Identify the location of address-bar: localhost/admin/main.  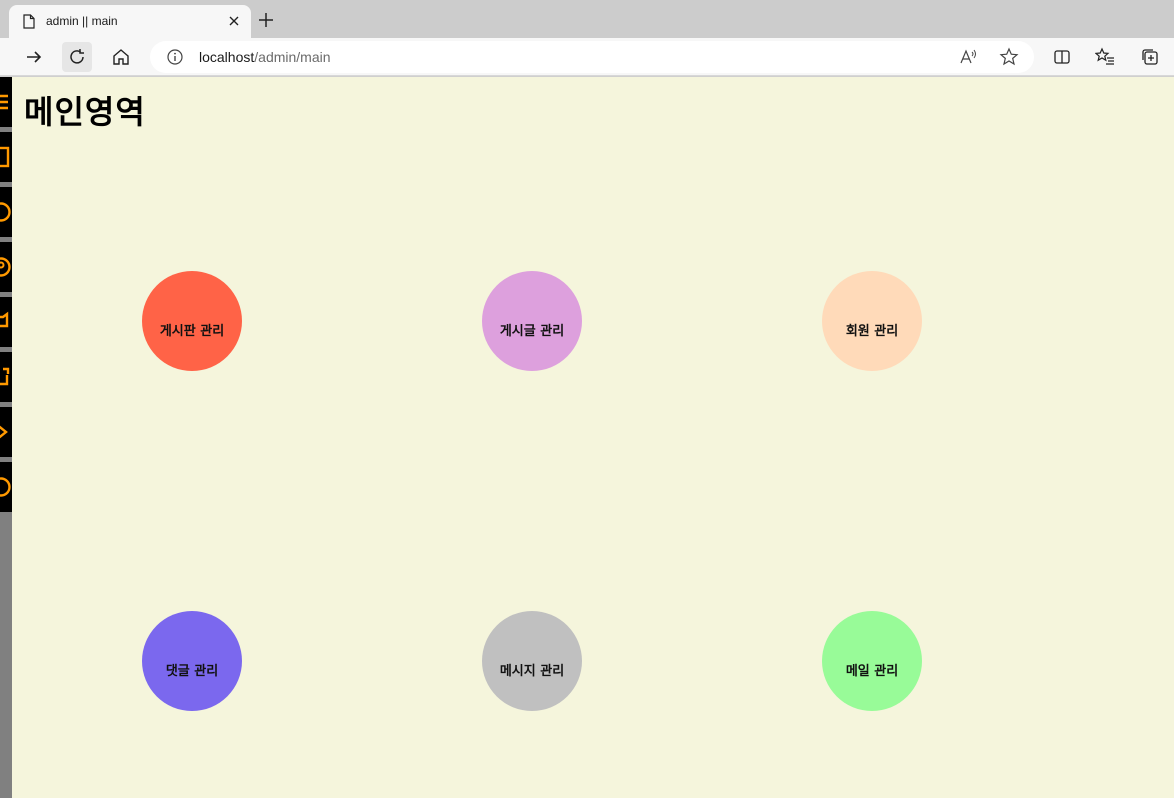
(592, 57).